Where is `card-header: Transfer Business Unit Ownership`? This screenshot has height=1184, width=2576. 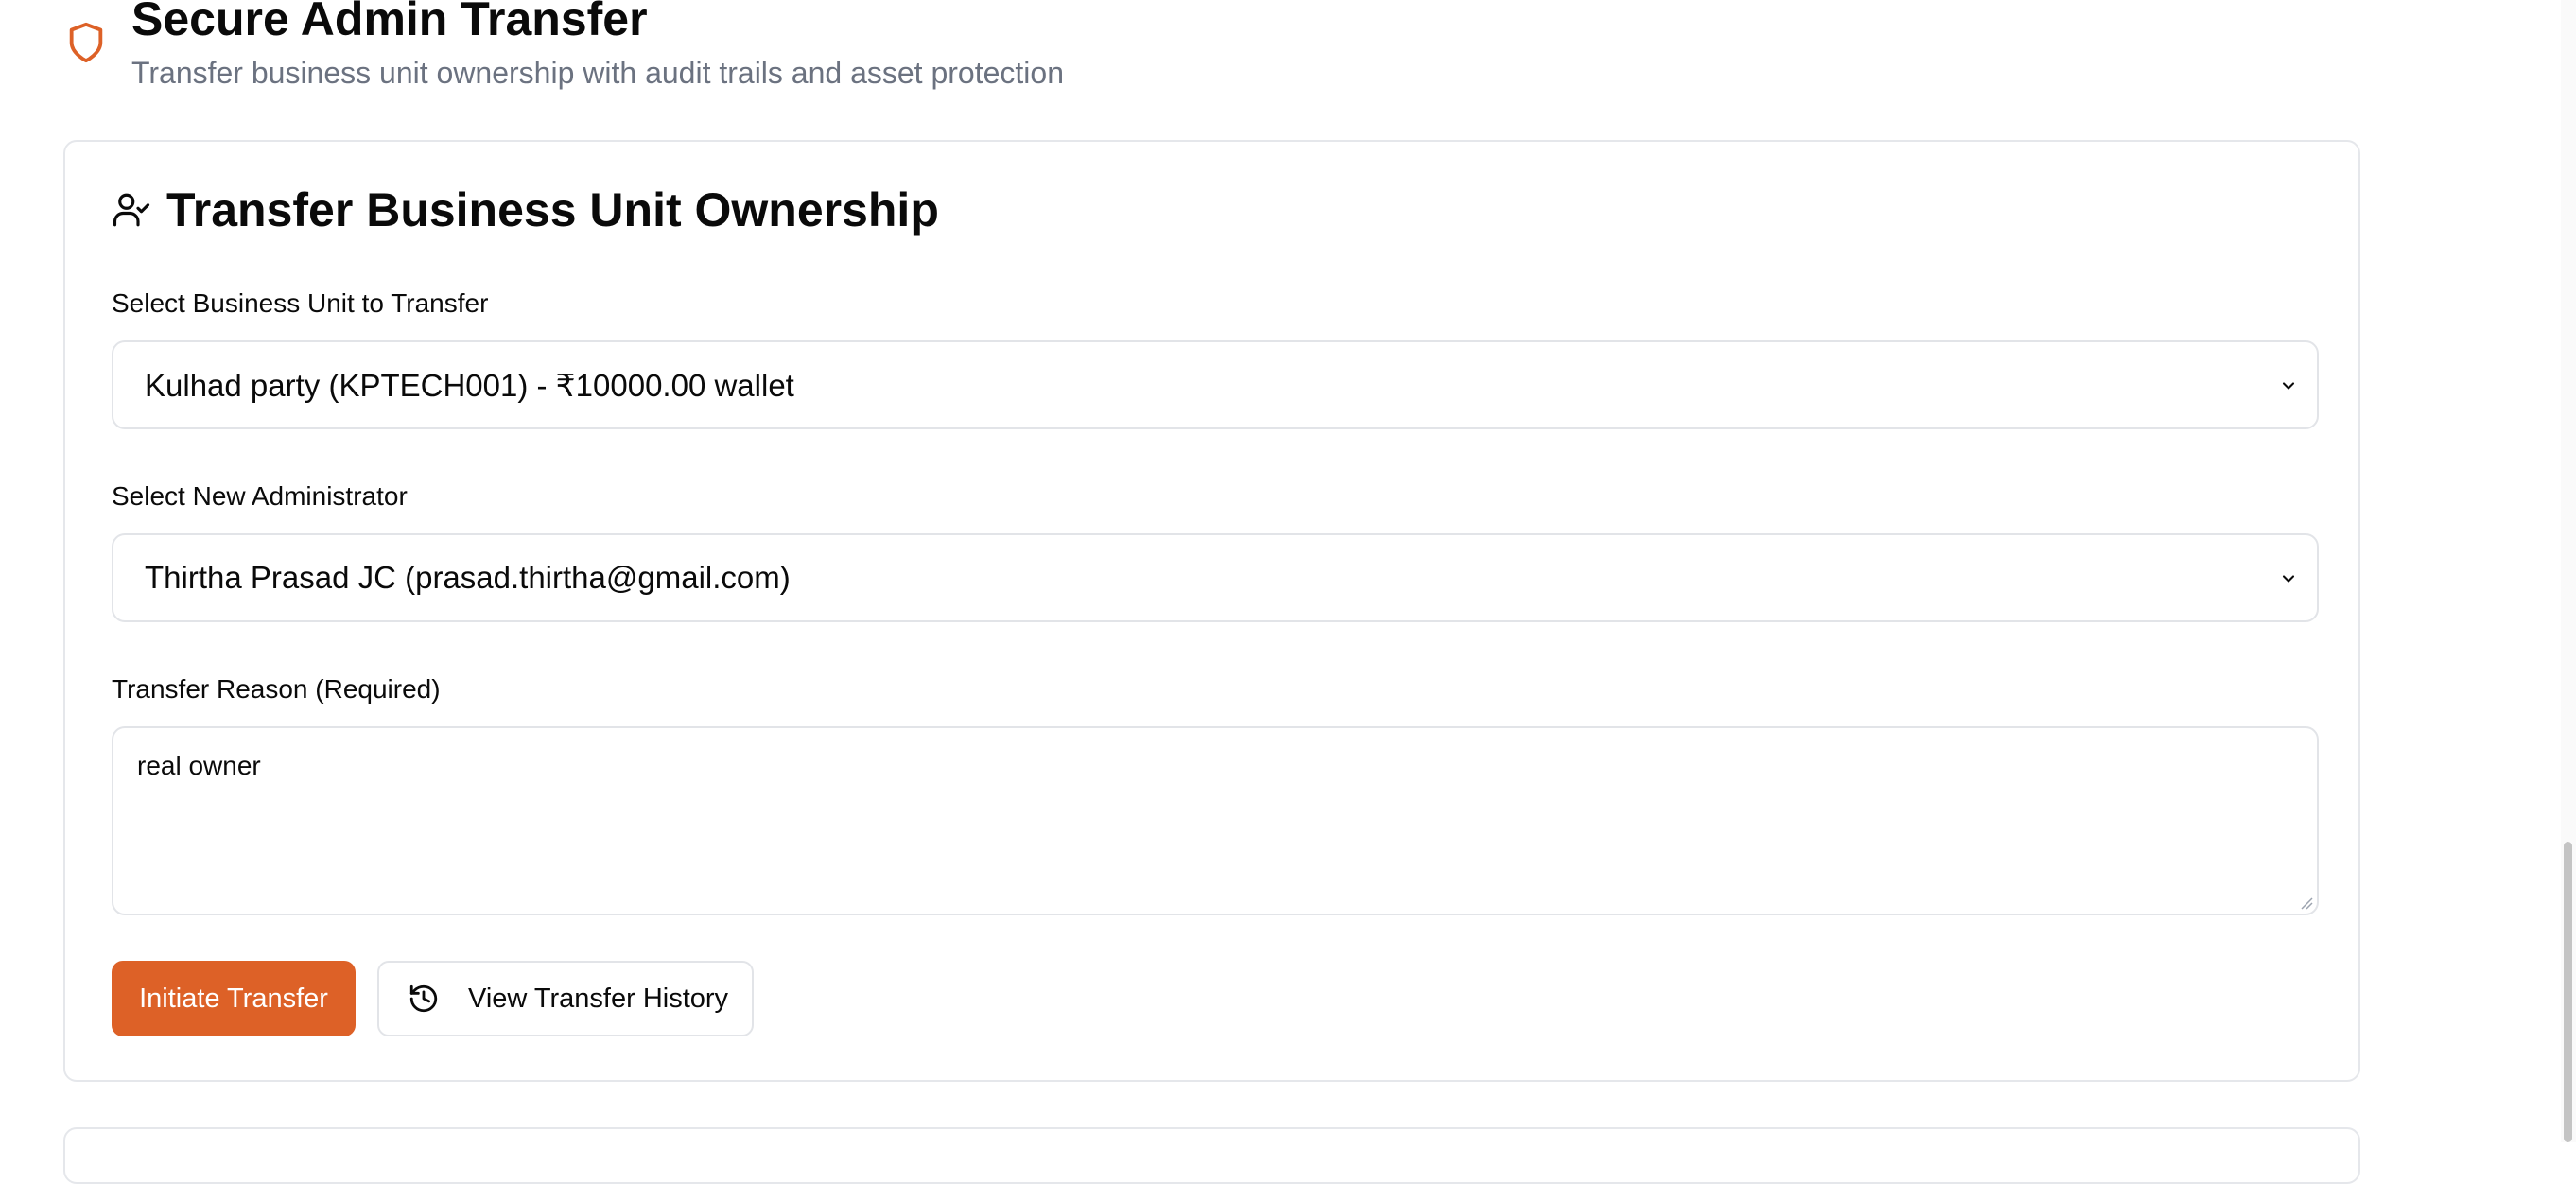
card-header: Transfer Business Unit Ownership is located at coordinates (525, 210).